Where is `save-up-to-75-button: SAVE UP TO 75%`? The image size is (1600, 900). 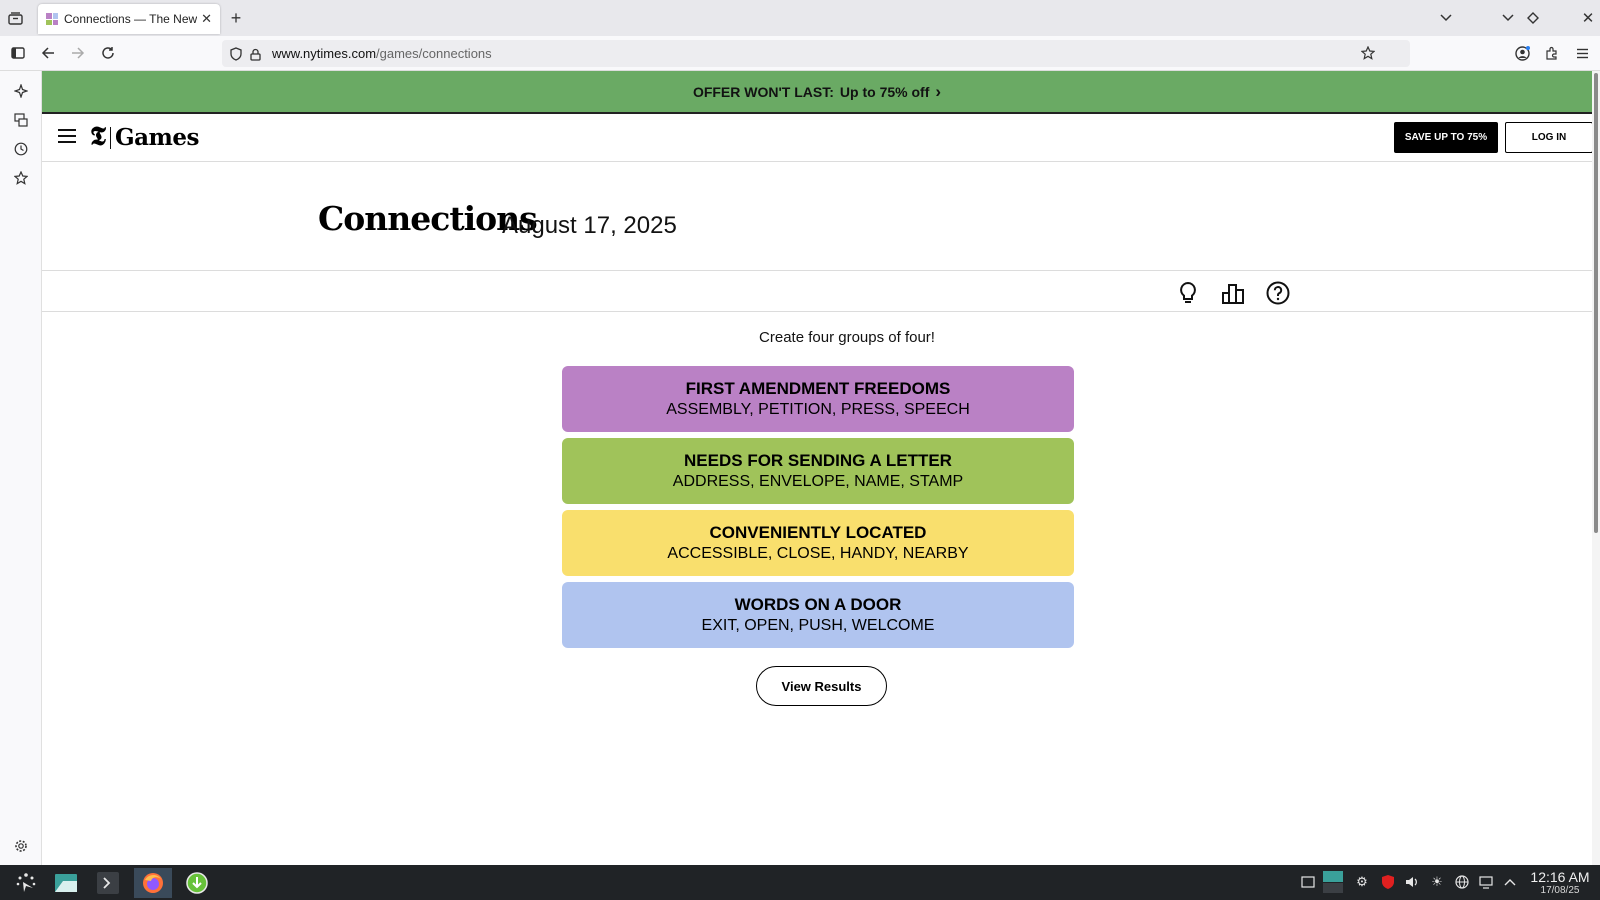 save-up-to-75-button: SAVE UP TO 75% is located at coordinates (1446, 137).